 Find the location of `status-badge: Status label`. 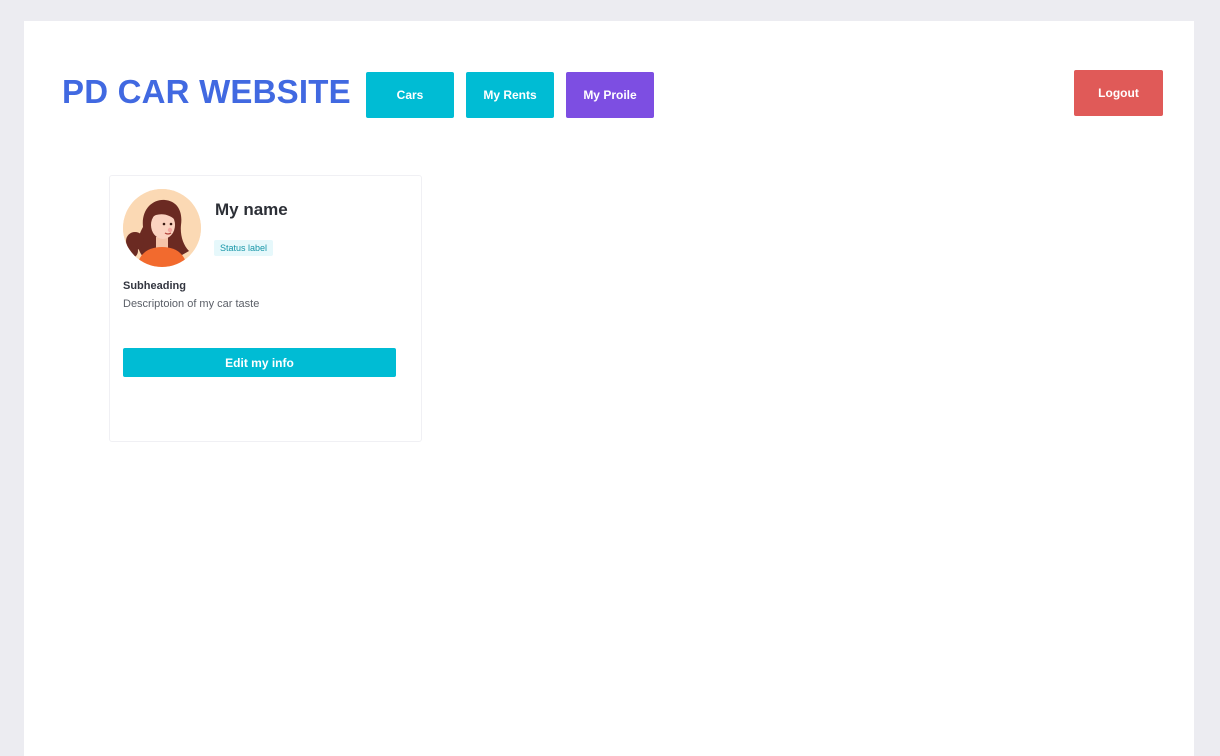

status-badge: Status label is located at coordinates (244, 248).